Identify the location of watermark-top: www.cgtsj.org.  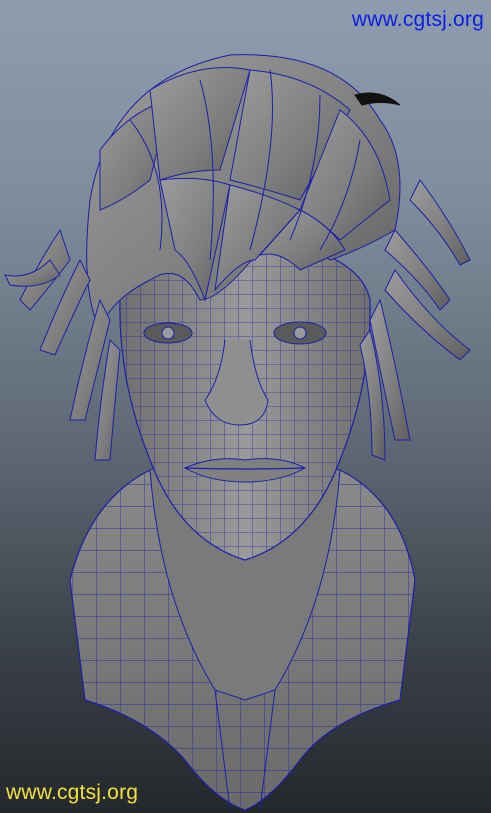
(417, 19).